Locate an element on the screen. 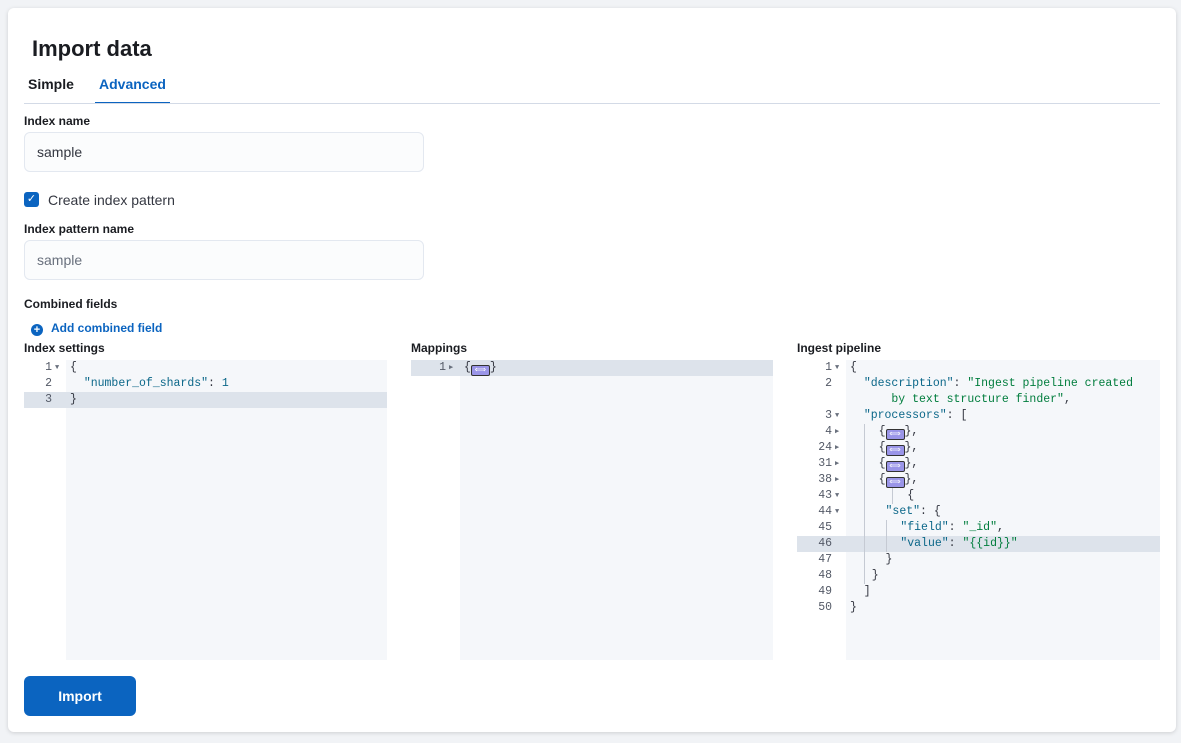 This screenshot has height=743, width=1181. code-line: 1 ▶ {⟺} is located at coordinates (592, 368).